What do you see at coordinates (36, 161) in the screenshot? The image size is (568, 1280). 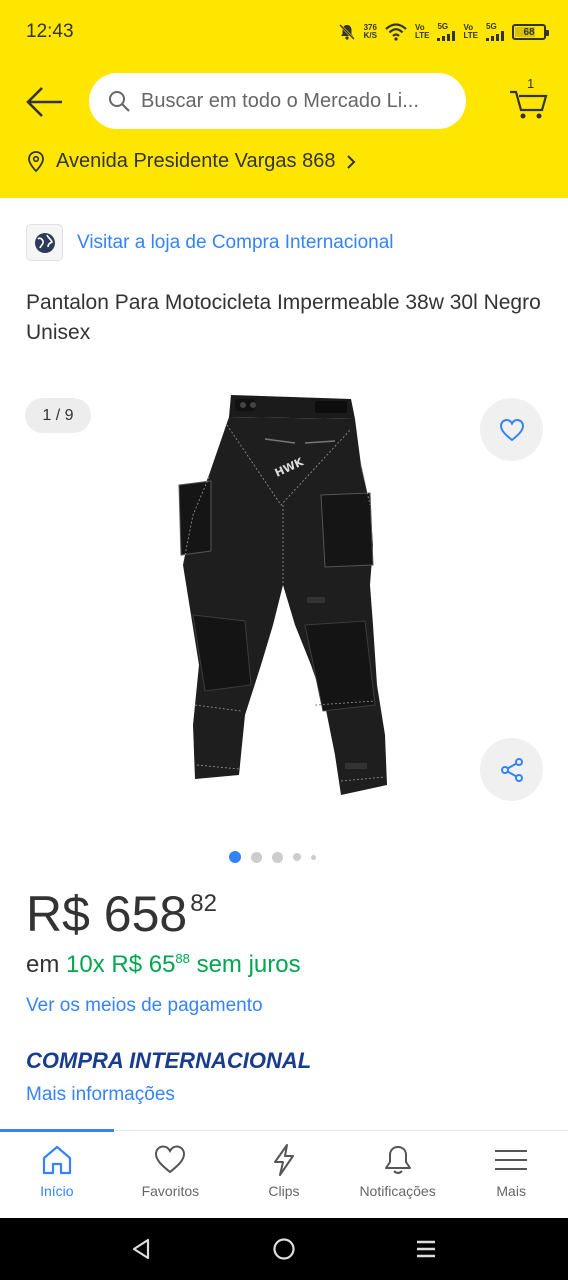 I see `location-pin-icon` at bounding box center [36, 161].